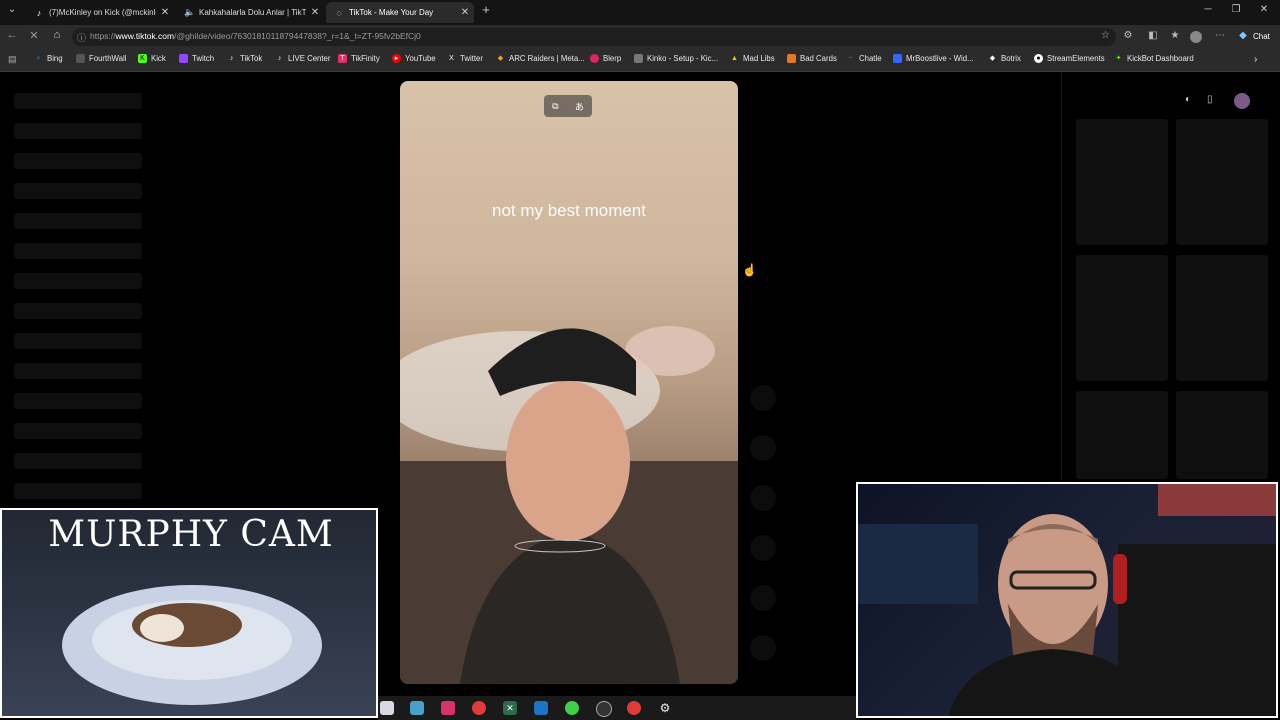 The image size is (1280, 720). I want to click on loading-icon: ◌, so click(339, 12).